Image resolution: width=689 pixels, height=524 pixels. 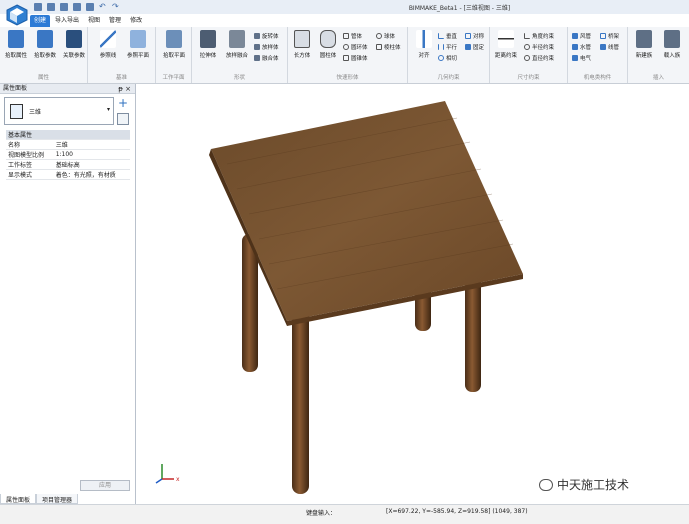 I want to click on group-label: 基准, so click(x=121, y=78).